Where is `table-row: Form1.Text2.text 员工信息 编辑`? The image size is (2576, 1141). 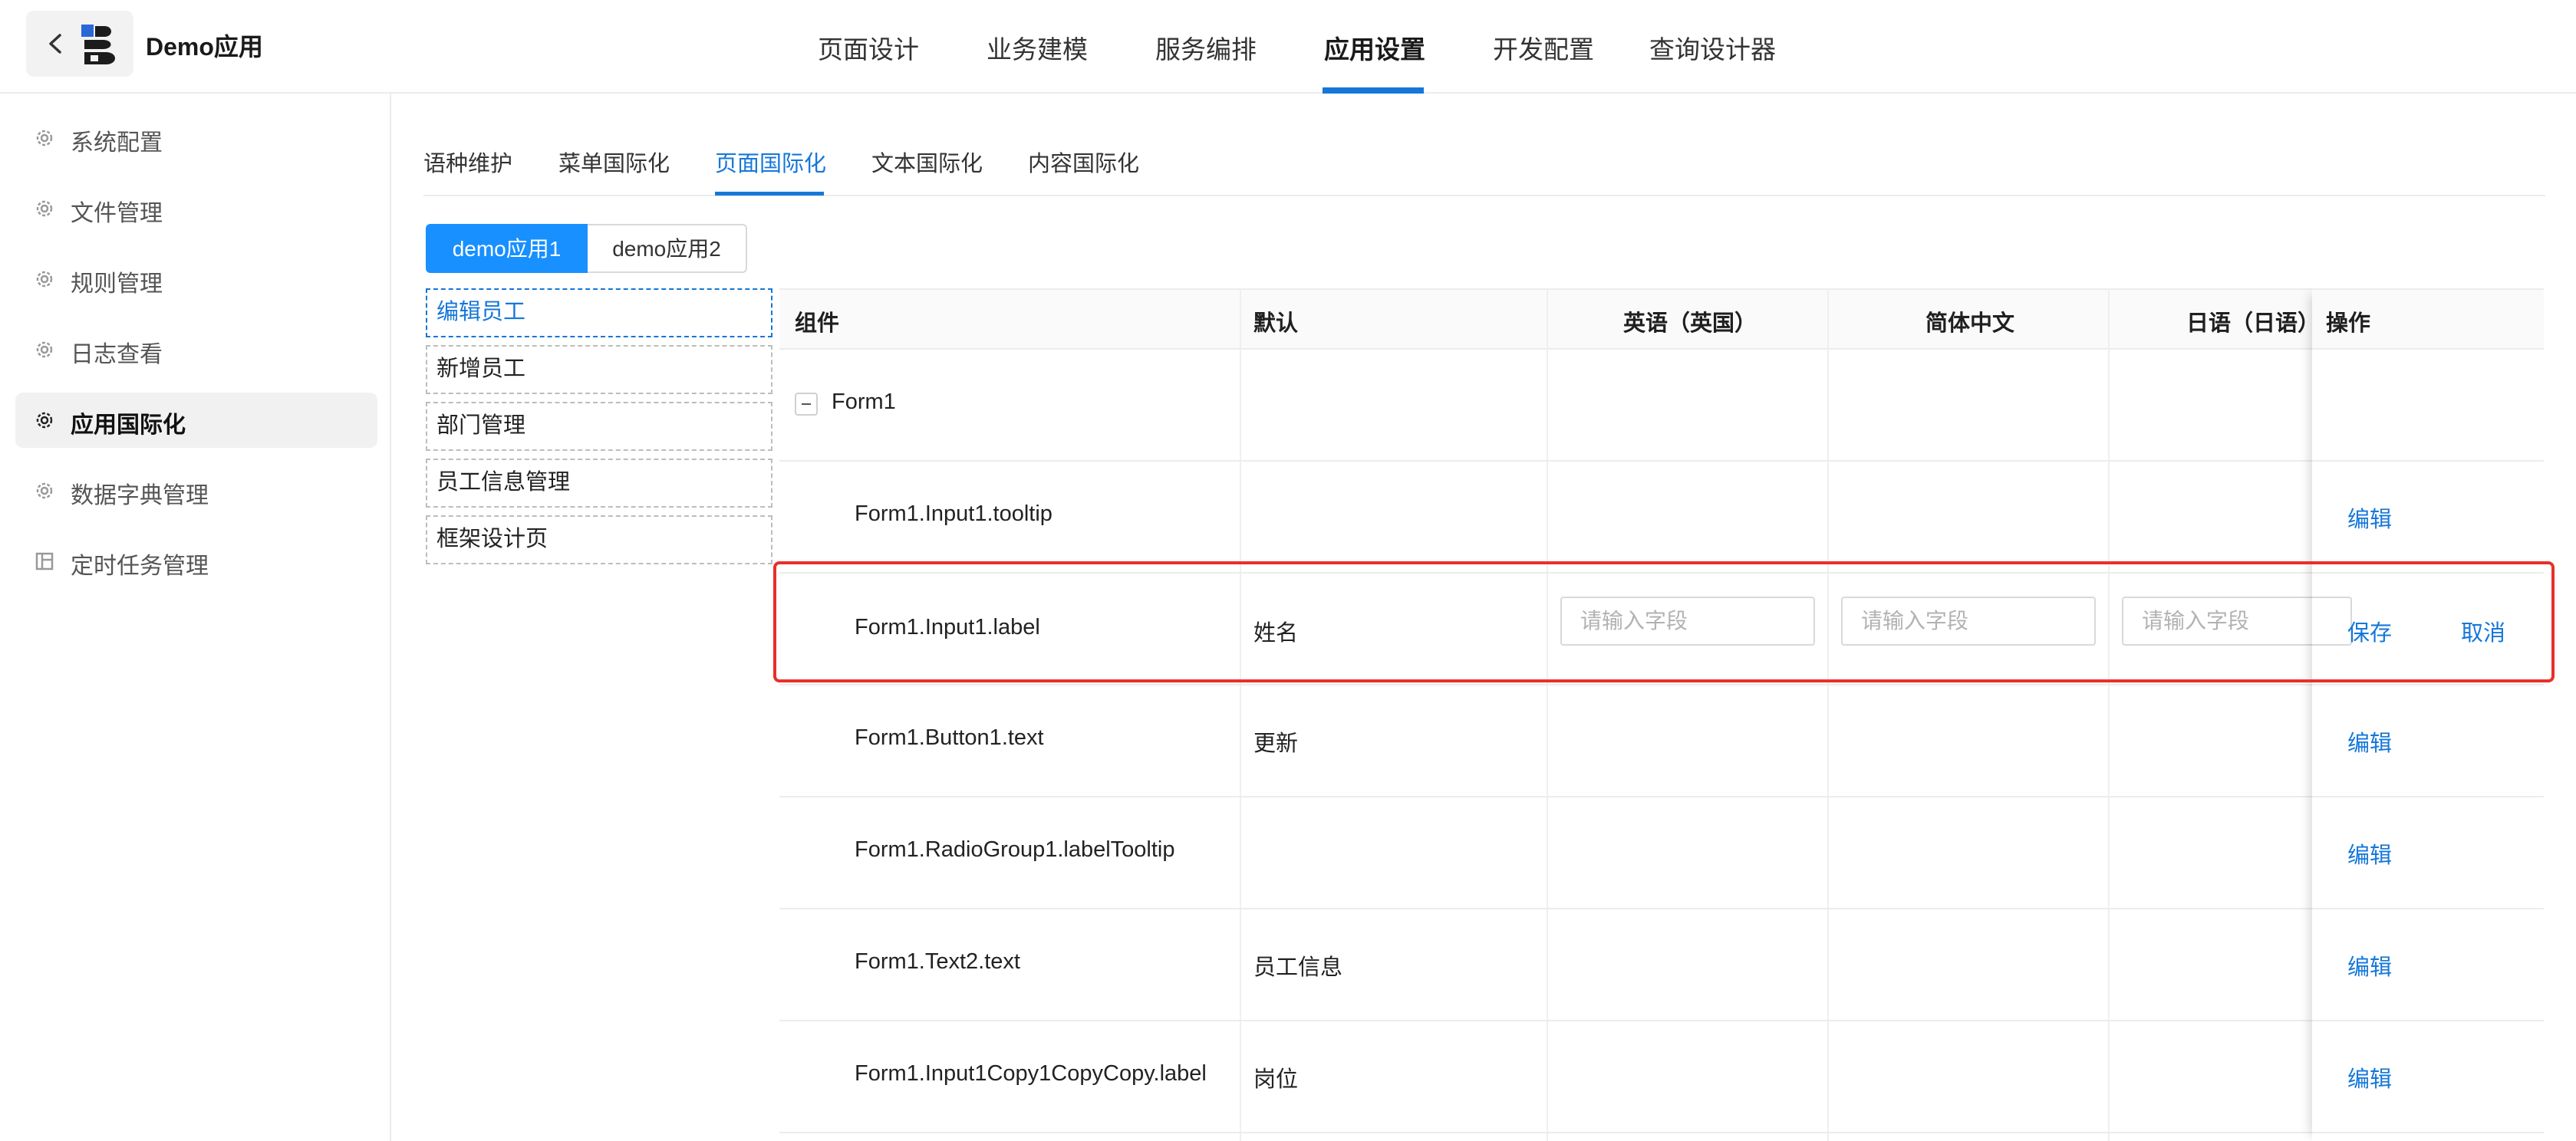
table-row: Form1.Text2.text 员工信息 编辑 is located at coordinates (1661, 965).